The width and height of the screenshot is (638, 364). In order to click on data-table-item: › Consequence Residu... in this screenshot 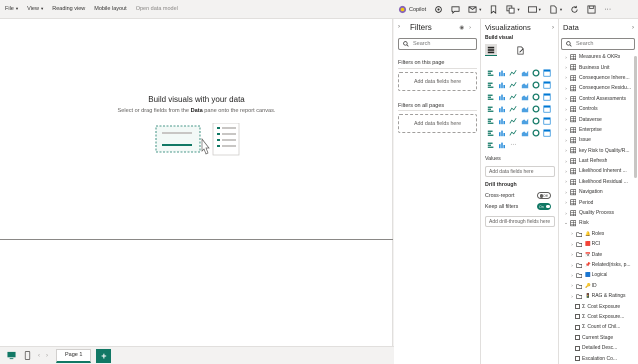, I will do `click(595, 88)`.